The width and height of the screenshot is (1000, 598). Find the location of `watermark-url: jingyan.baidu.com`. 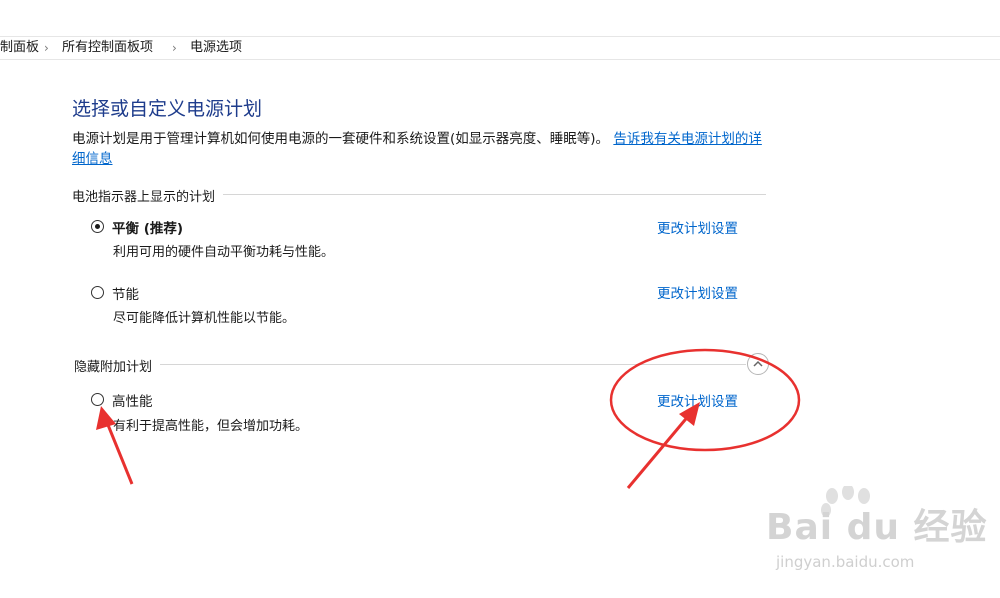

watermark-url: jingyan.baidu.com is located at coordinates (845, 562).